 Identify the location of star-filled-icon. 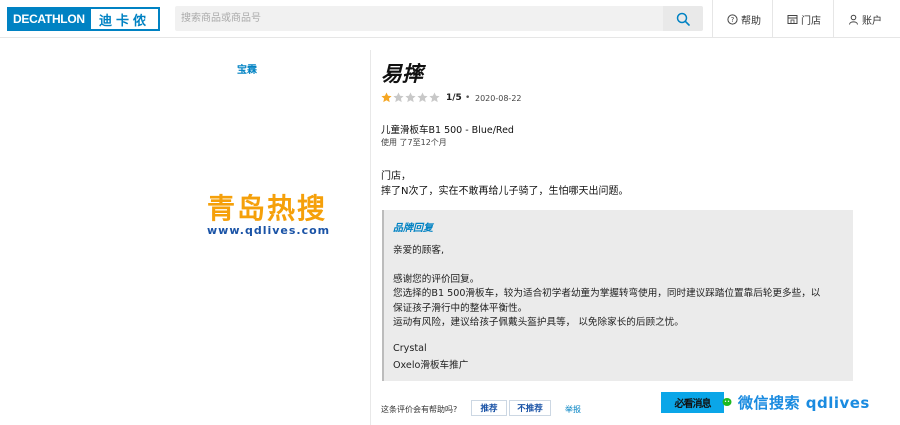
(386, 97).